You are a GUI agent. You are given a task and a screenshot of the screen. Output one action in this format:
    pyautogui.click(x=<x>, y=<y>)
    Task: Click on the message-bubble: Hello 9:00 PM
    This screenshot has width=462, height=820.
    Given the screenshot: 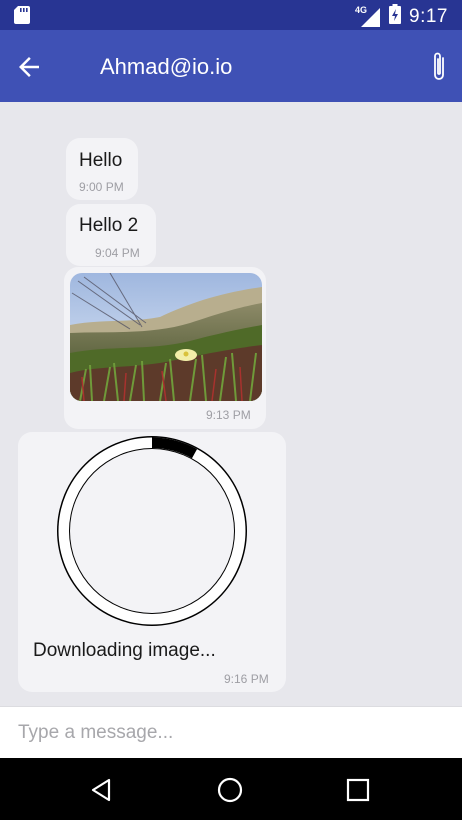 What is the action you would take?
    pyautogui.click(x=102, y=169)
    